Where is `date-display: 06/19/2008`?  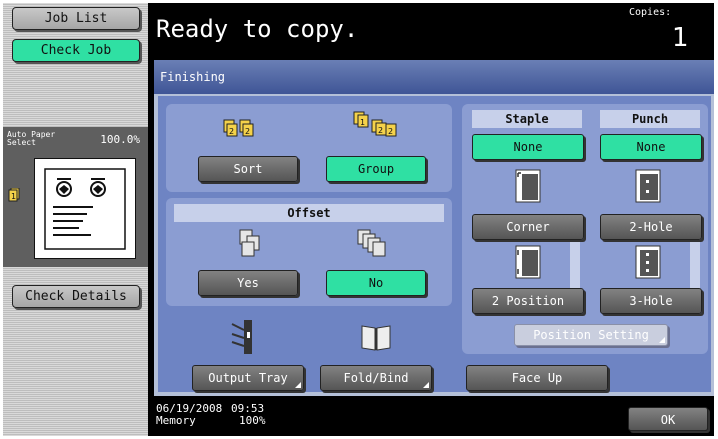 date-display: 06/19/2008 is located at coordinates (189, 408).